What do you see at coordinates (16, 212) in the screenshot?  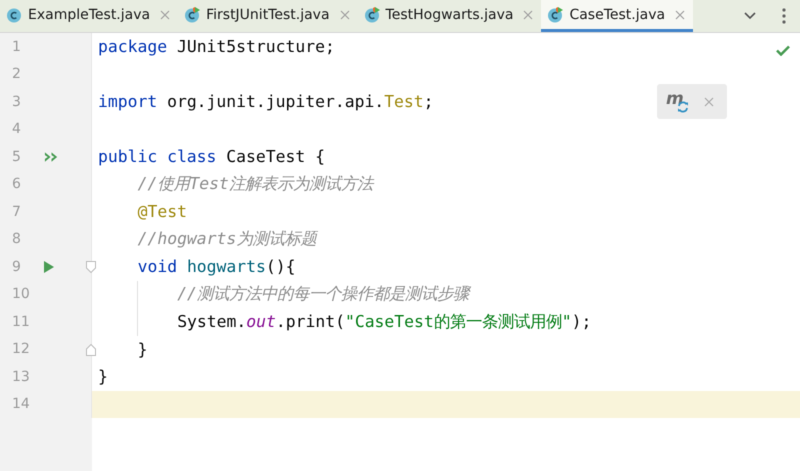 I see `line-number: 7` at bounding box center [16, 212].